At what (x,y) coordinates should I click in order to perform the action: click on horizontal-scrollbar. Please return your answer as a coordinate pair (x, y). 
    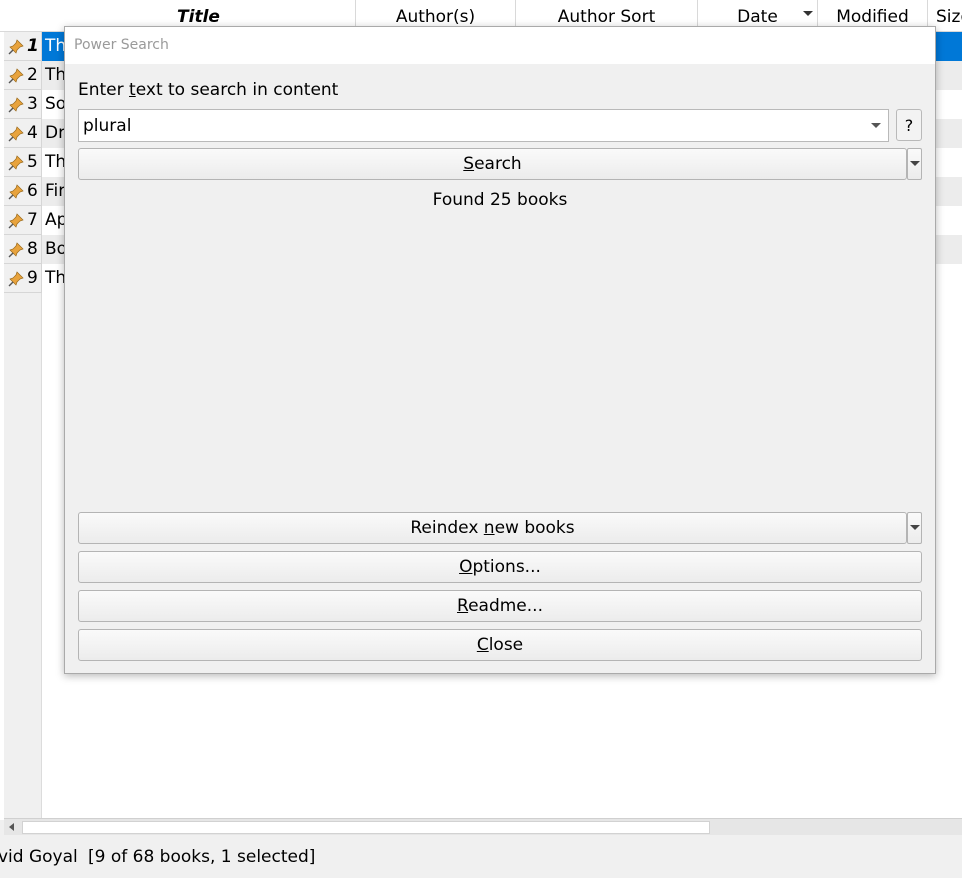
    Looking at the image, I should click on (483, 826).